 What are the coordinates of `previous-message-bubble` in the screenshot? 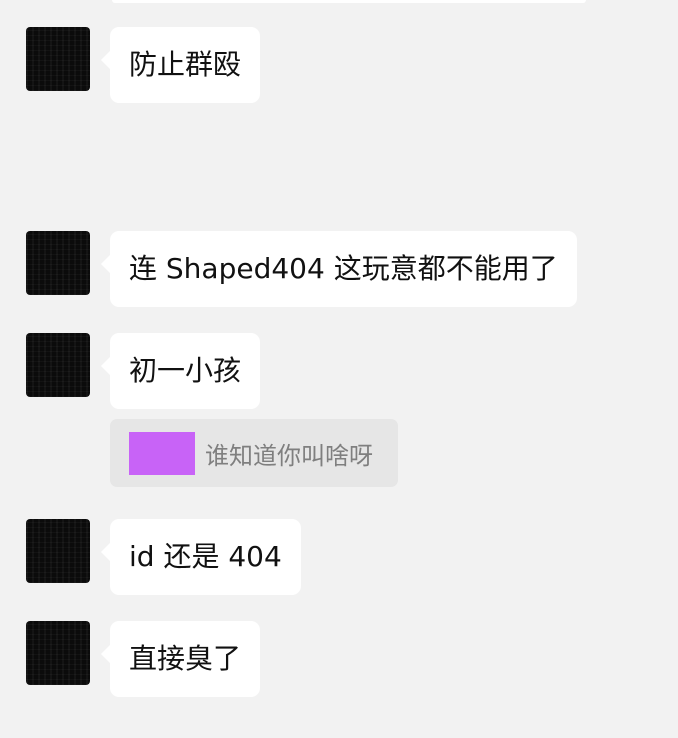 It's located at (349, 1).